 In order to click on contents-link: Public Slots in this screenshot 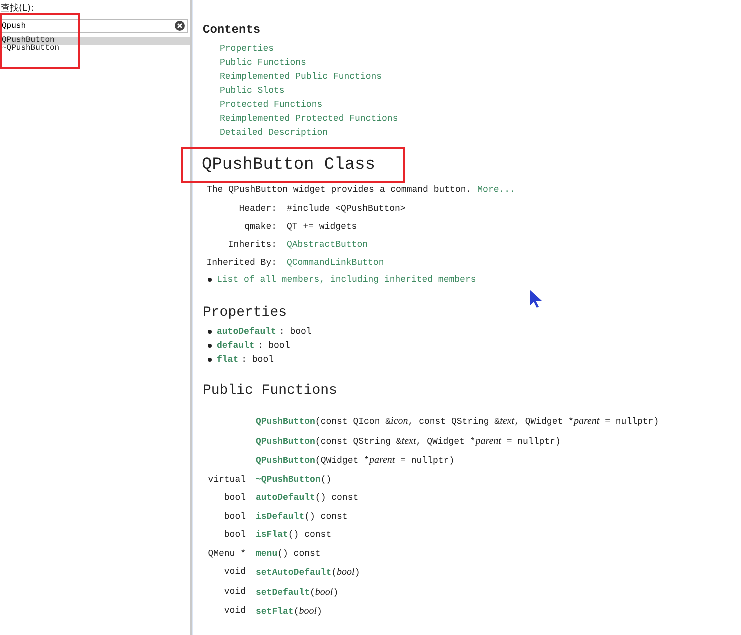, I will do `click(252, 91)`.